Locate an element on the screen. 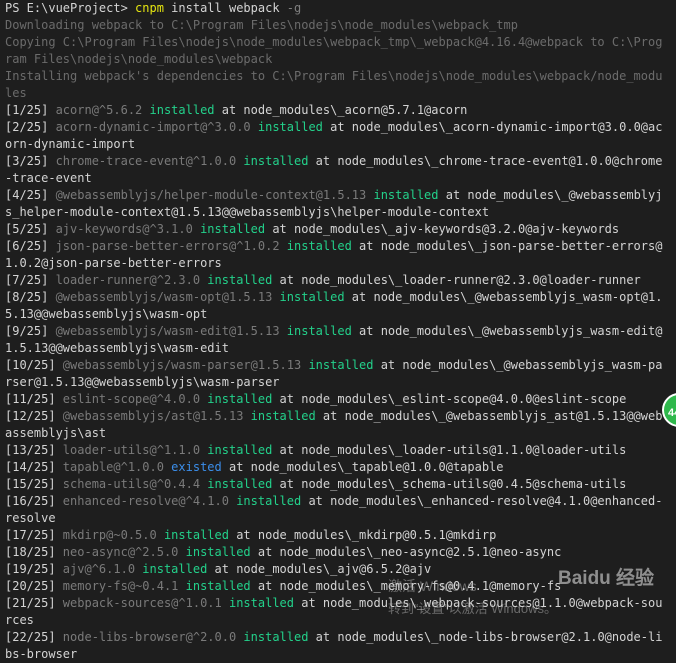  terminal-segment-txt: at node_modules\_ajv@6.5.2@ajv is located at coordinates (319, 569).